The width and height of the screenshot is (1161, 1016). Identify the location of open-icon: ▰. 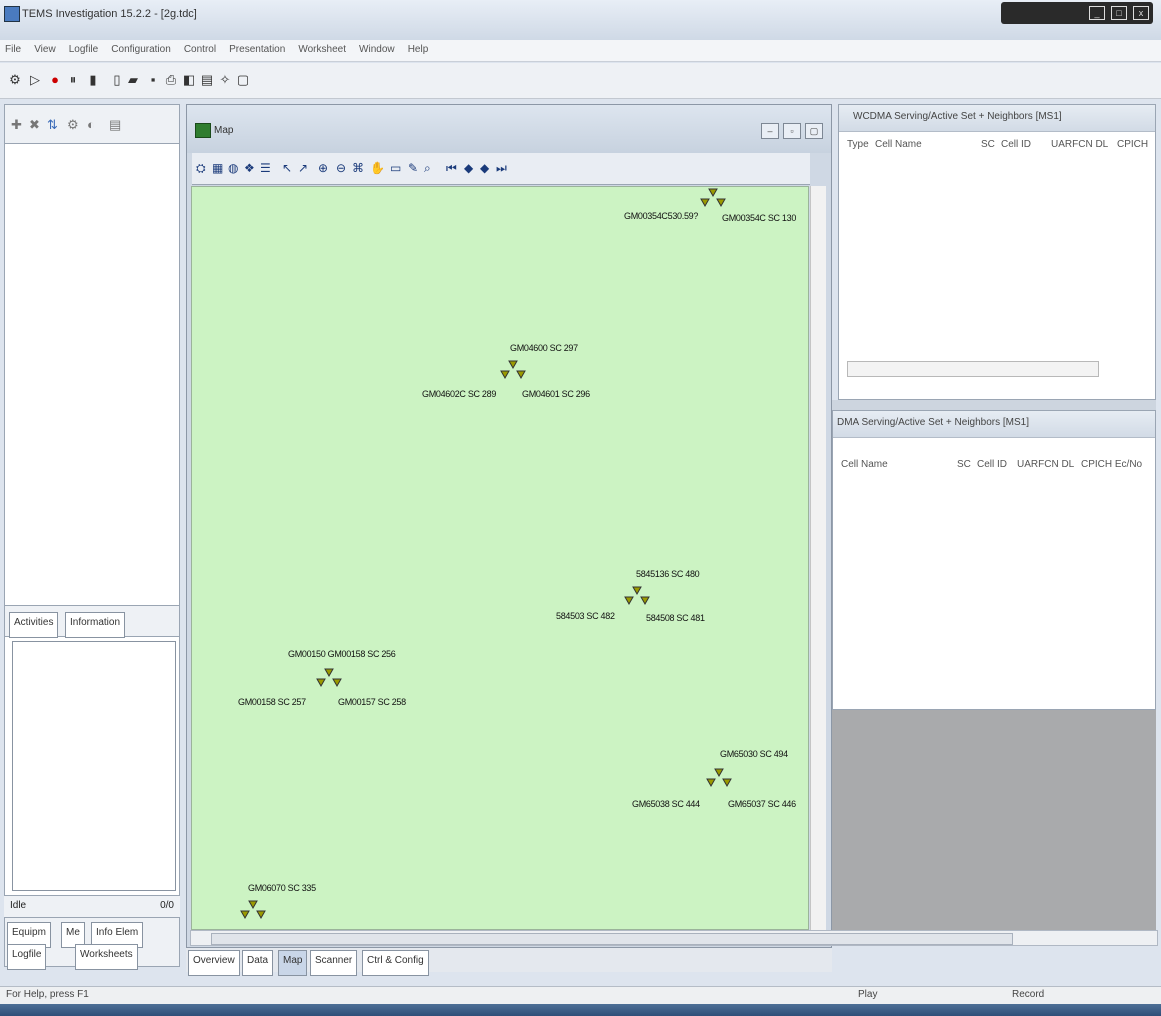
(133, 80).